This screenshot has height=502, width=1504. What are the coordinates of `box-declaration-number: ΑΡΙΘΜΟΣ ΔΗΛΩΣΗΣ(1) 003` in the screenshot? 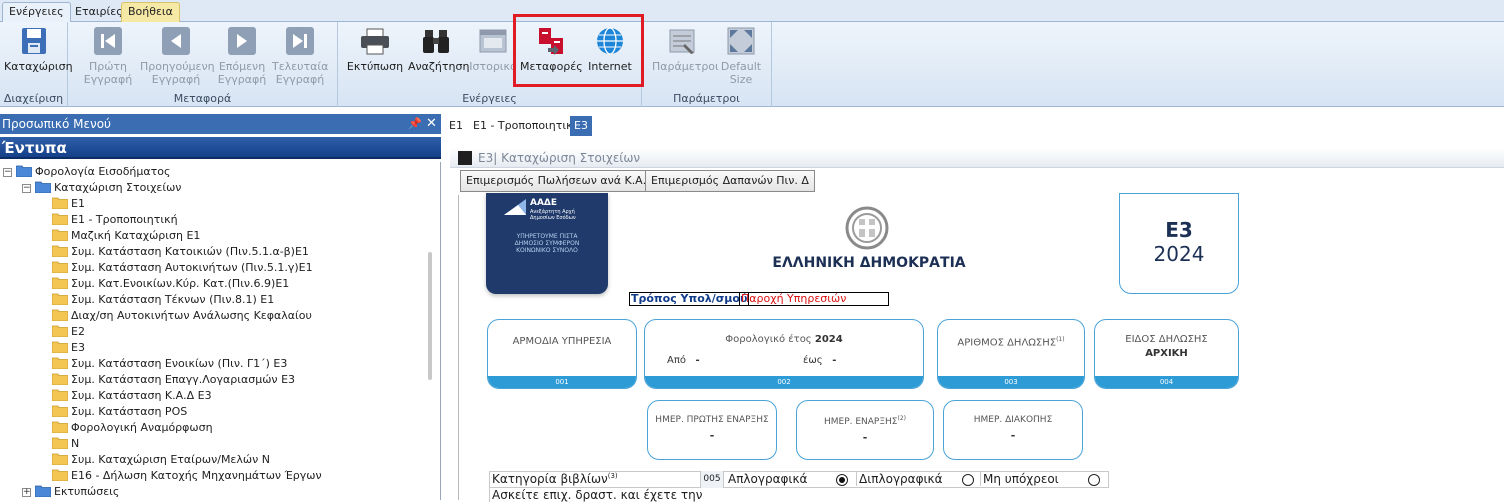 It's located at (1011, 354).